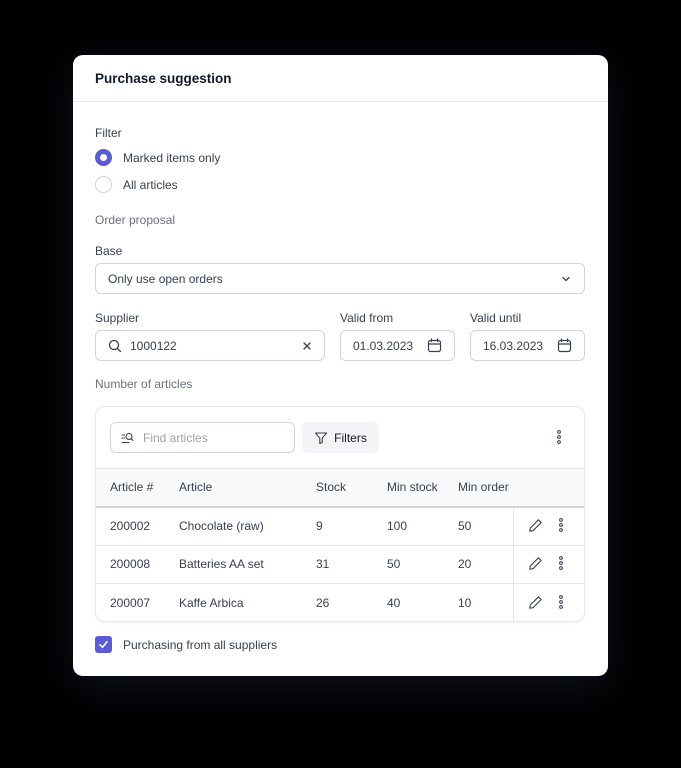 This screenshot has width=681, height=768. Describe the element at coordinates (383, 345) in the screenshot. I see `valid-from-value: 01.03.2023` at that location.